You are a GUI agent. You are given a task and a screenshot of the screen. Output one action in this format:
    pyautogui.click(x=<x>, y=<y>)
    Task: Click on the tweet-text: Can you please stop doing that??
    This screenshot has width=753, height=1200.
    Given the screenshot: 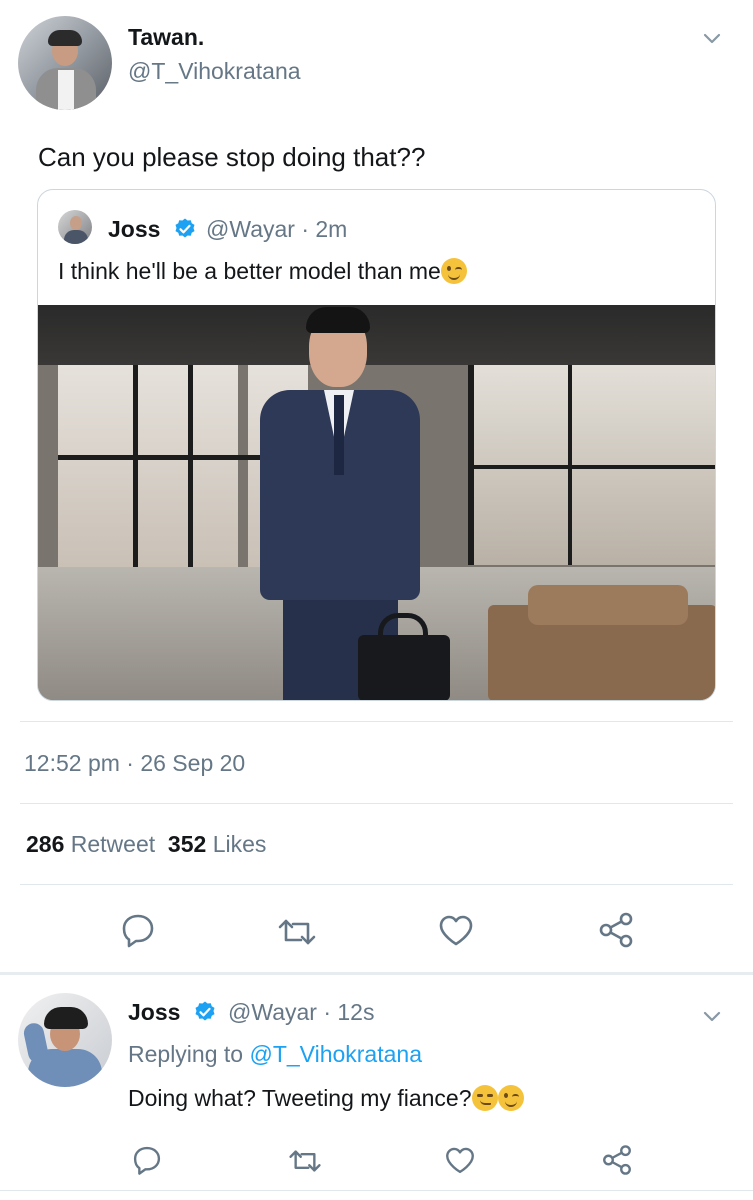 What is the action you would take?
    pyautogui.click(x=232, y=157)
    